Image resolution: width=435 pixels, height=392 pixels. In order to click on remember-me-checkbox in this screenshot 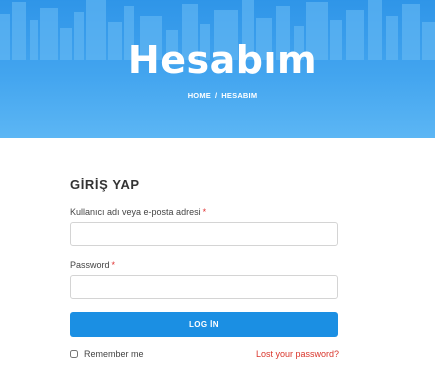, I will do `click(74, 354)`.